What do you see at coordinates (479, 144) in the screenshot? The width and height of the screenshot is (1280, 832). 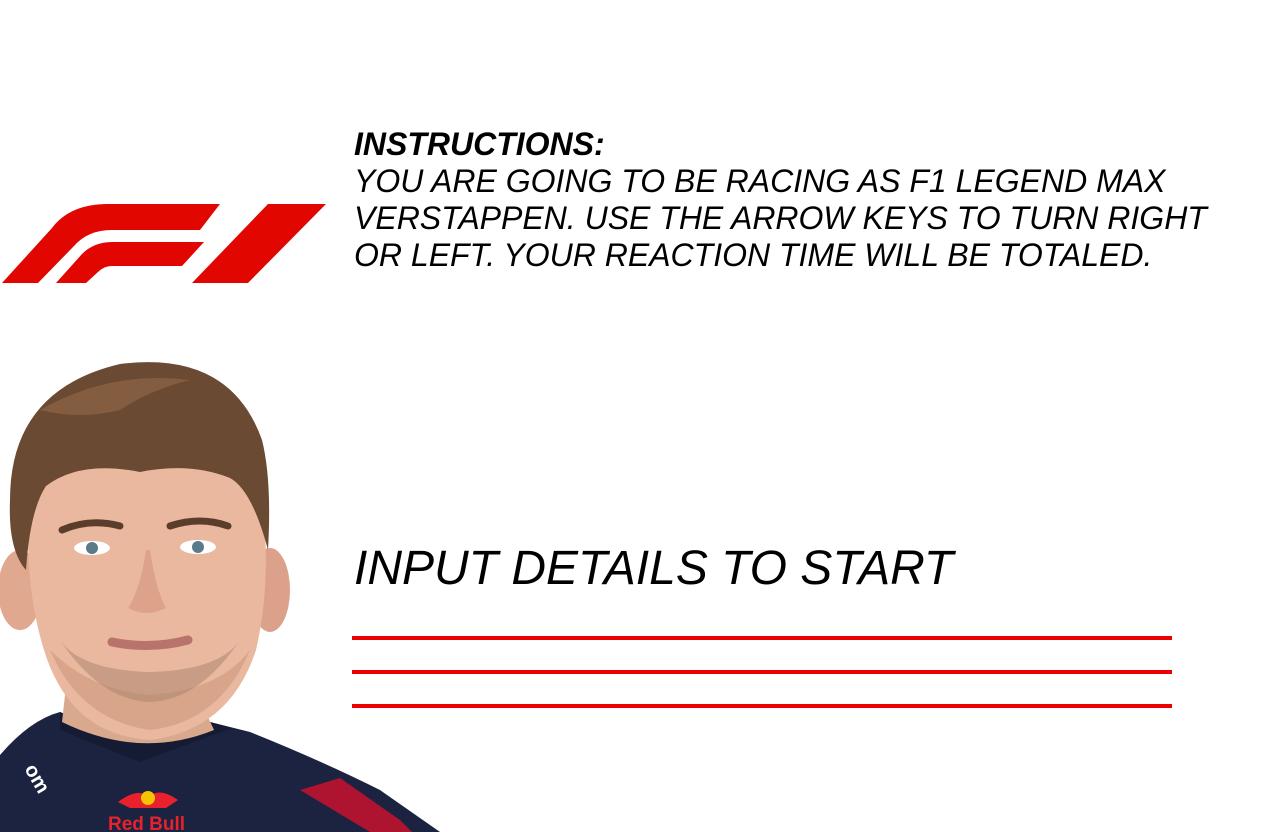 I see `instructions-heading: INSTRUCTIONS:` at bounding box center [479, 144].